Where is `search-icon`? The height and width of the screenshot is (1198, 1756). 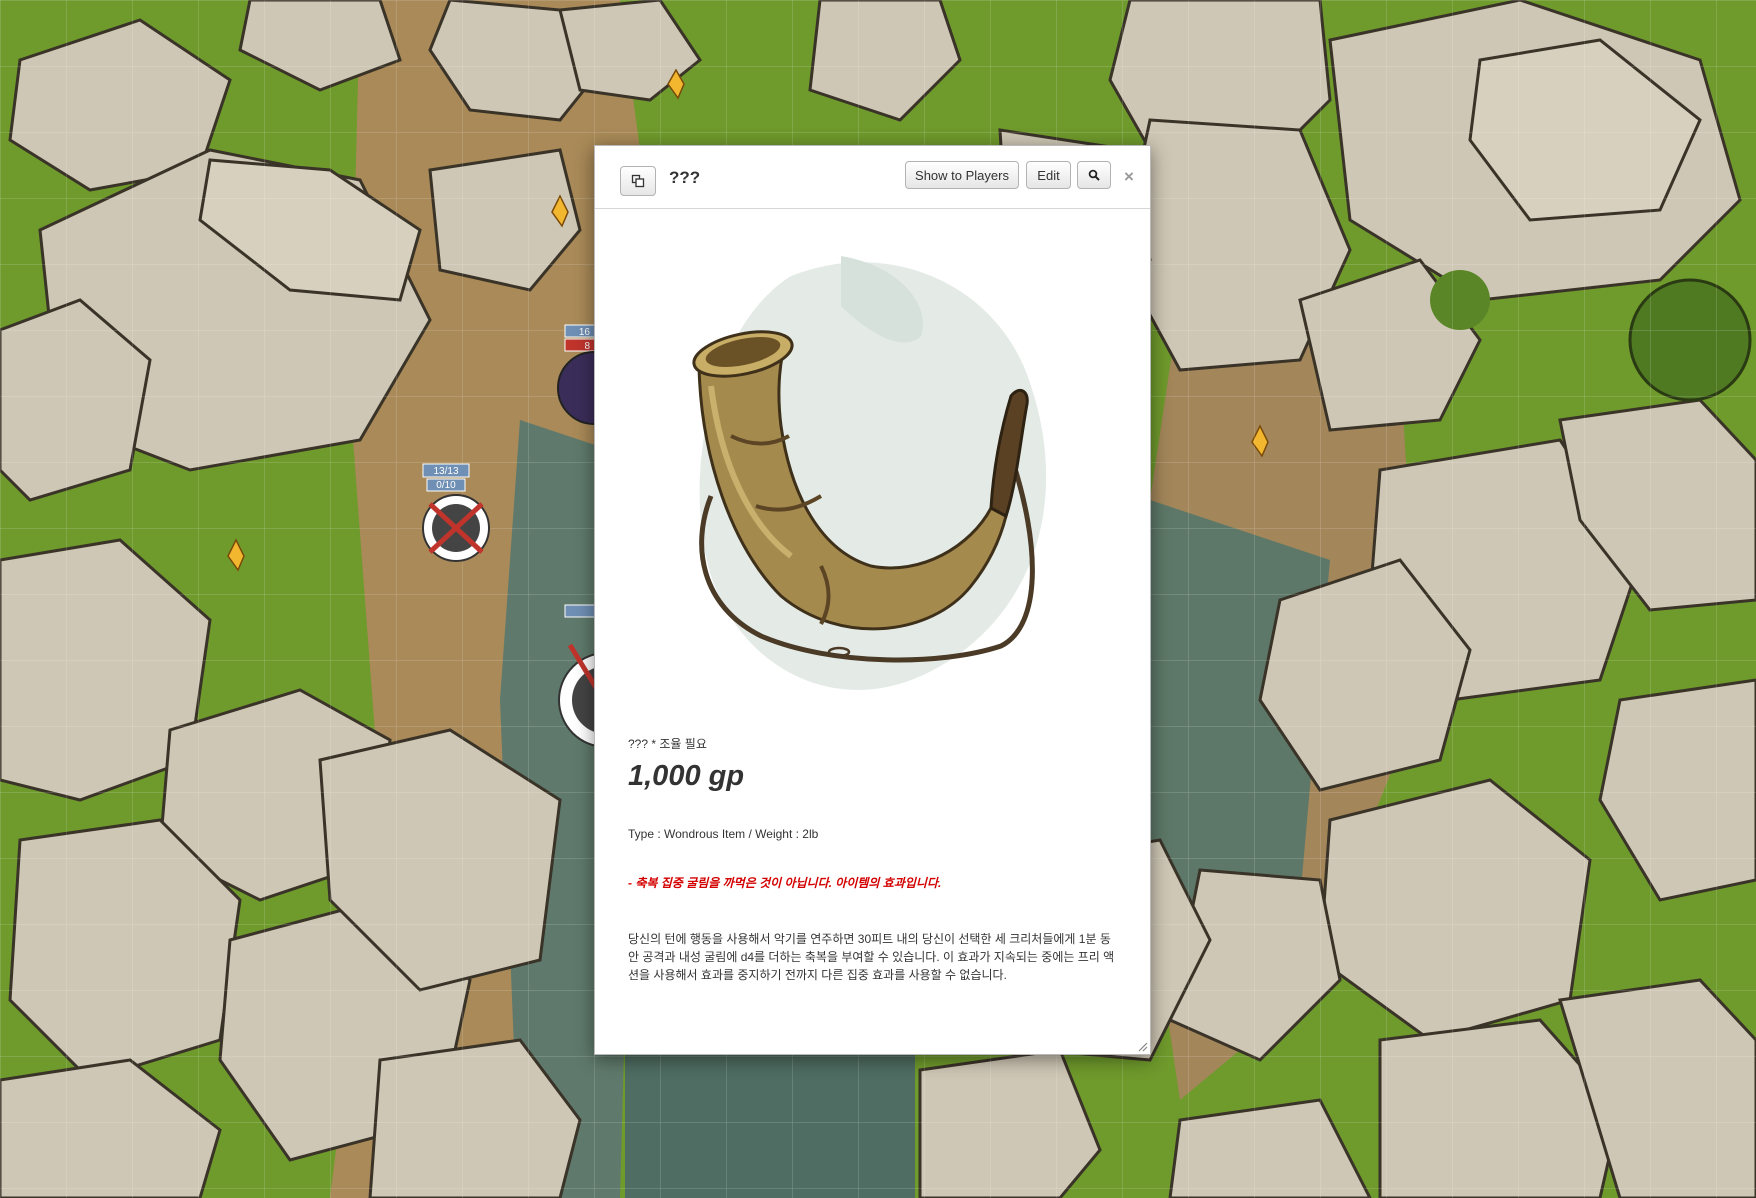
search-icon is located at coordinates (1094, 175).